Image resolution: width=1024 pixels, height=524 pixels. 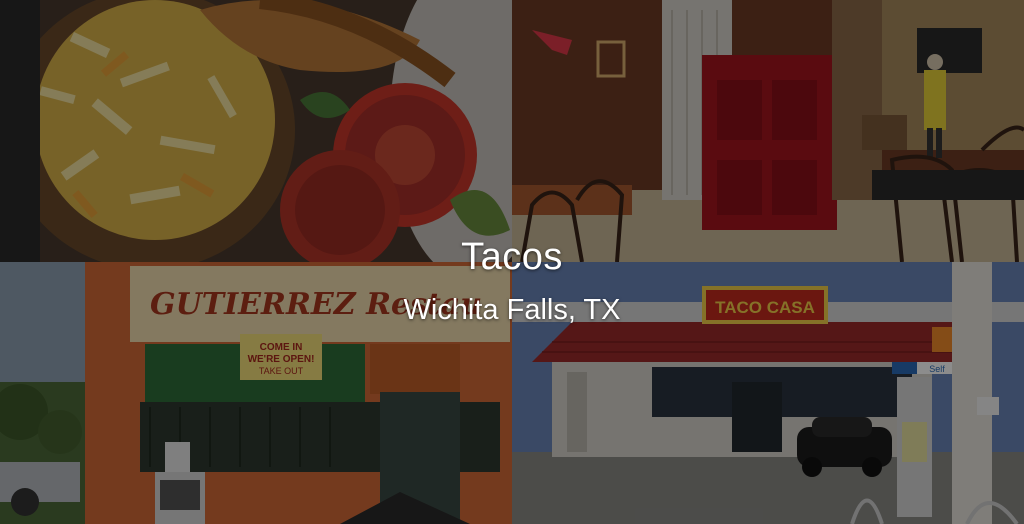 What do you see at coordinates (281, 371) in the screenshot?
I see `notice-line-3: TAKE OUT` at bounding box center [281, 371].